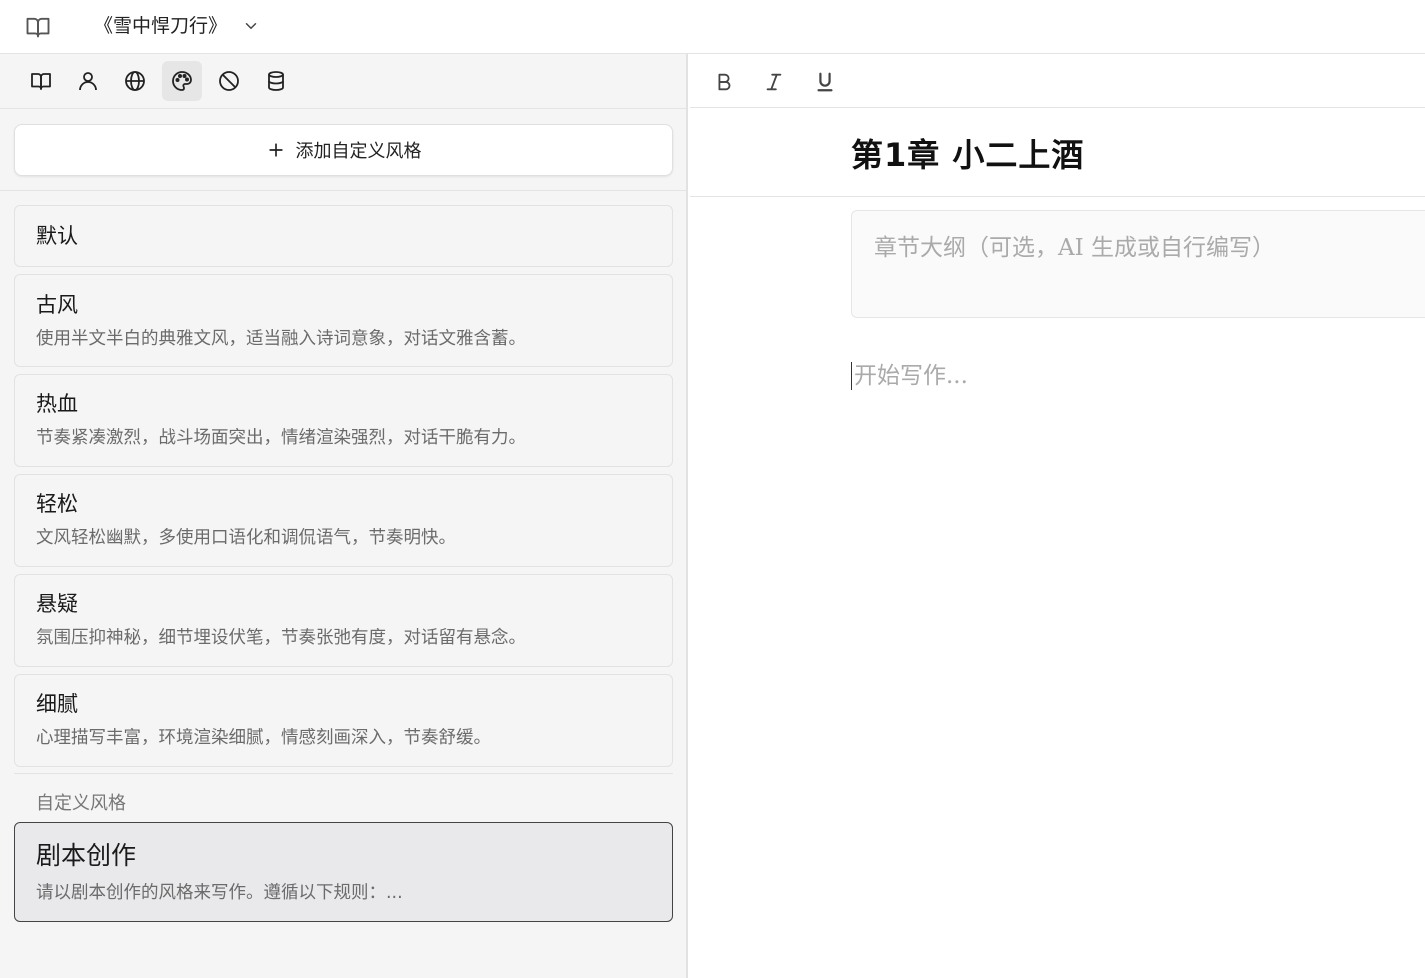  I want to click on style-desc: 心理描写丰富，环境渲染细腻，情感刻画深入，节奏舒缓。, so click(263, 738).